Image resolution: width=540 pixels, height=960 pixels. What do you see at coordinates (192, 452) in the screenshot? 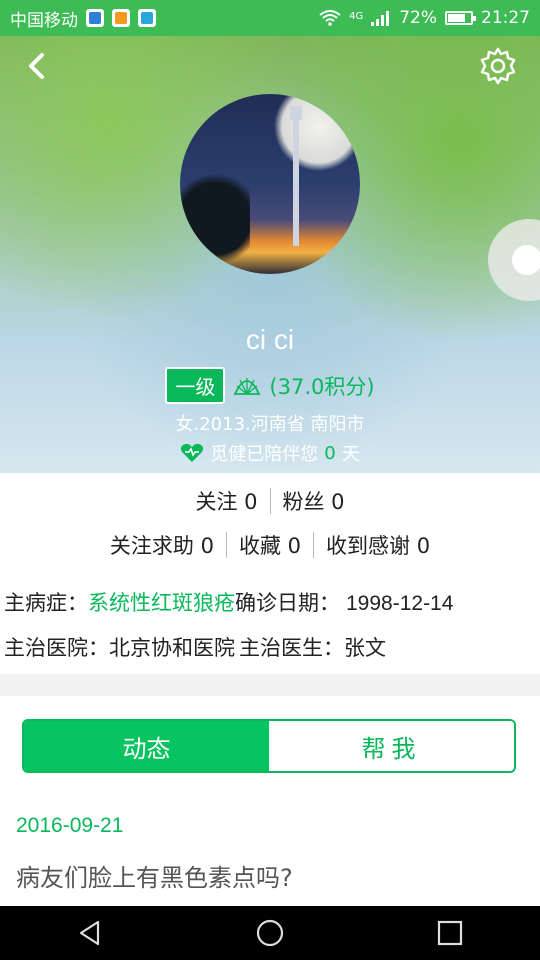
I see `heart-icon` at bounding box center [192, 452].